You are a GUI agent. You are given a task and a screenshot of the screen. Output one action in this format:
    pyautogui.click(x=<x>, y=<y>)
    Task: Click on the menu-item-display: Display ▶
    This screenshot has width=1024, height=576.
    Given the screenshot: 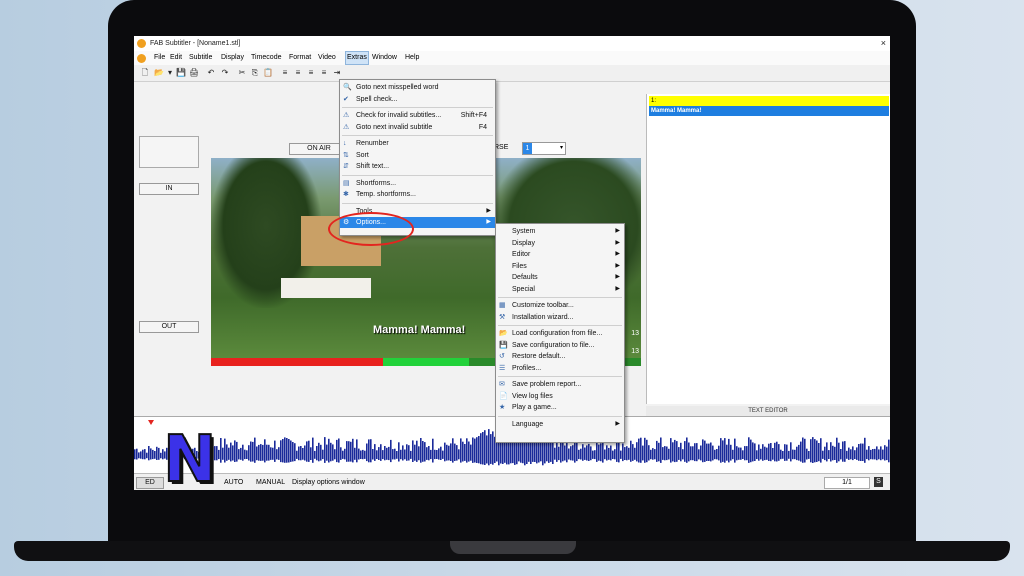 What is the action you would take?
    pyautogui.click(x=560, y=243)
    